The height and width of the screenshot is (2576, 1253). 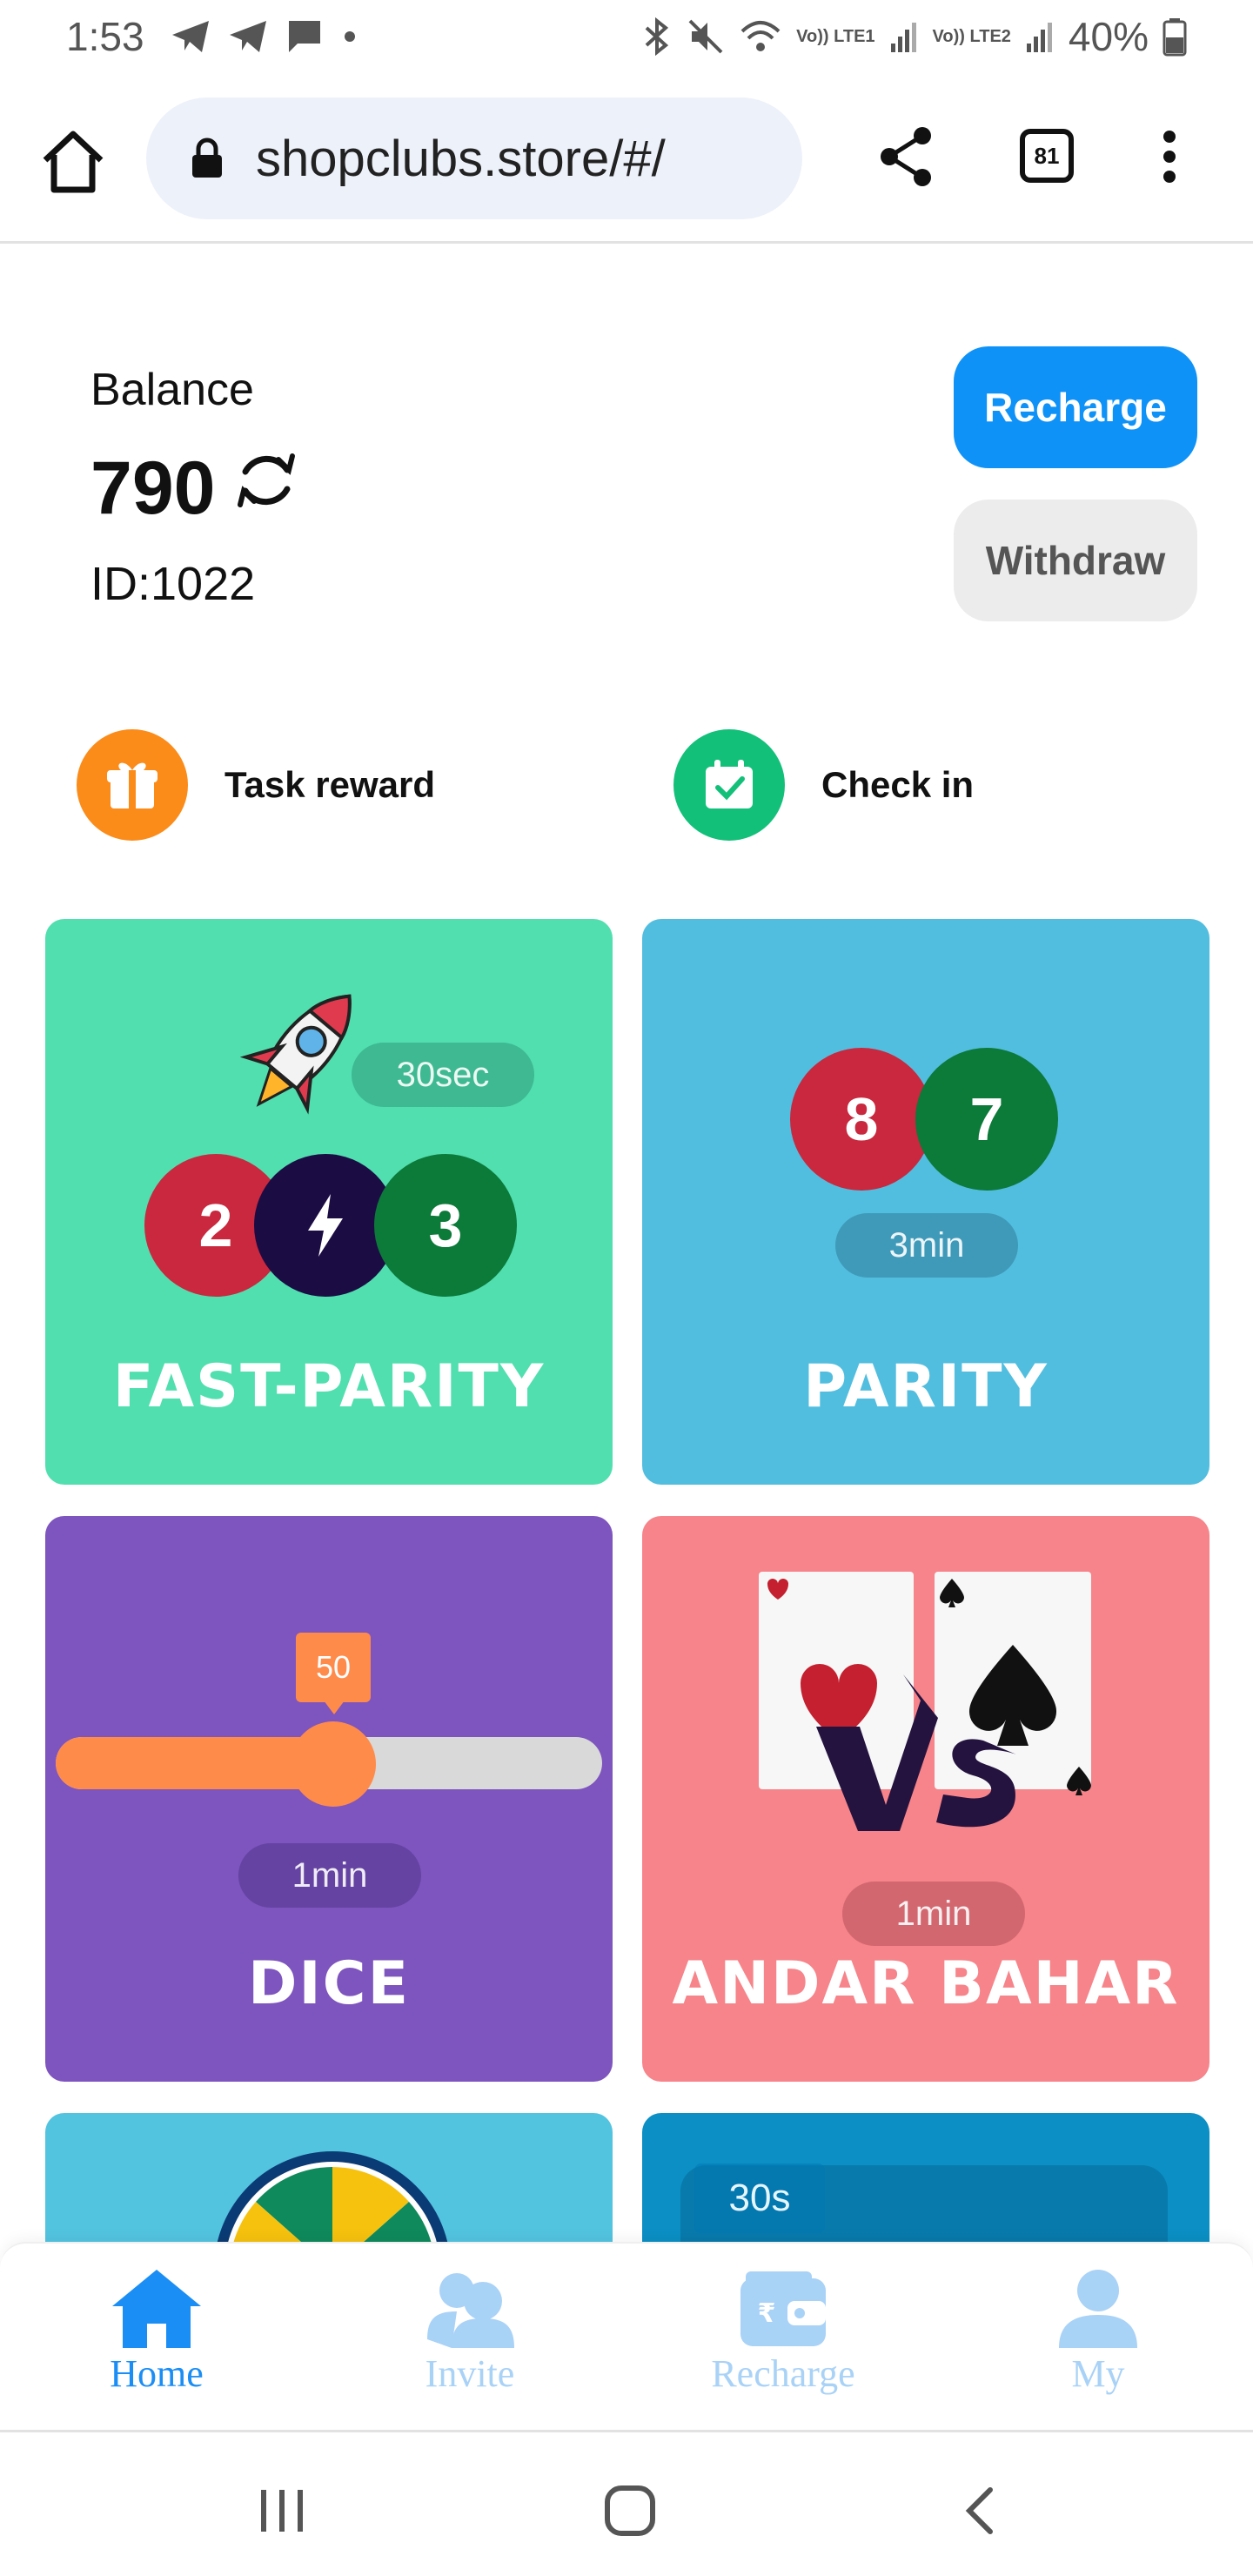 I want to click on address-bar: shopclubs.store/#/, so click(x=474, y=158).